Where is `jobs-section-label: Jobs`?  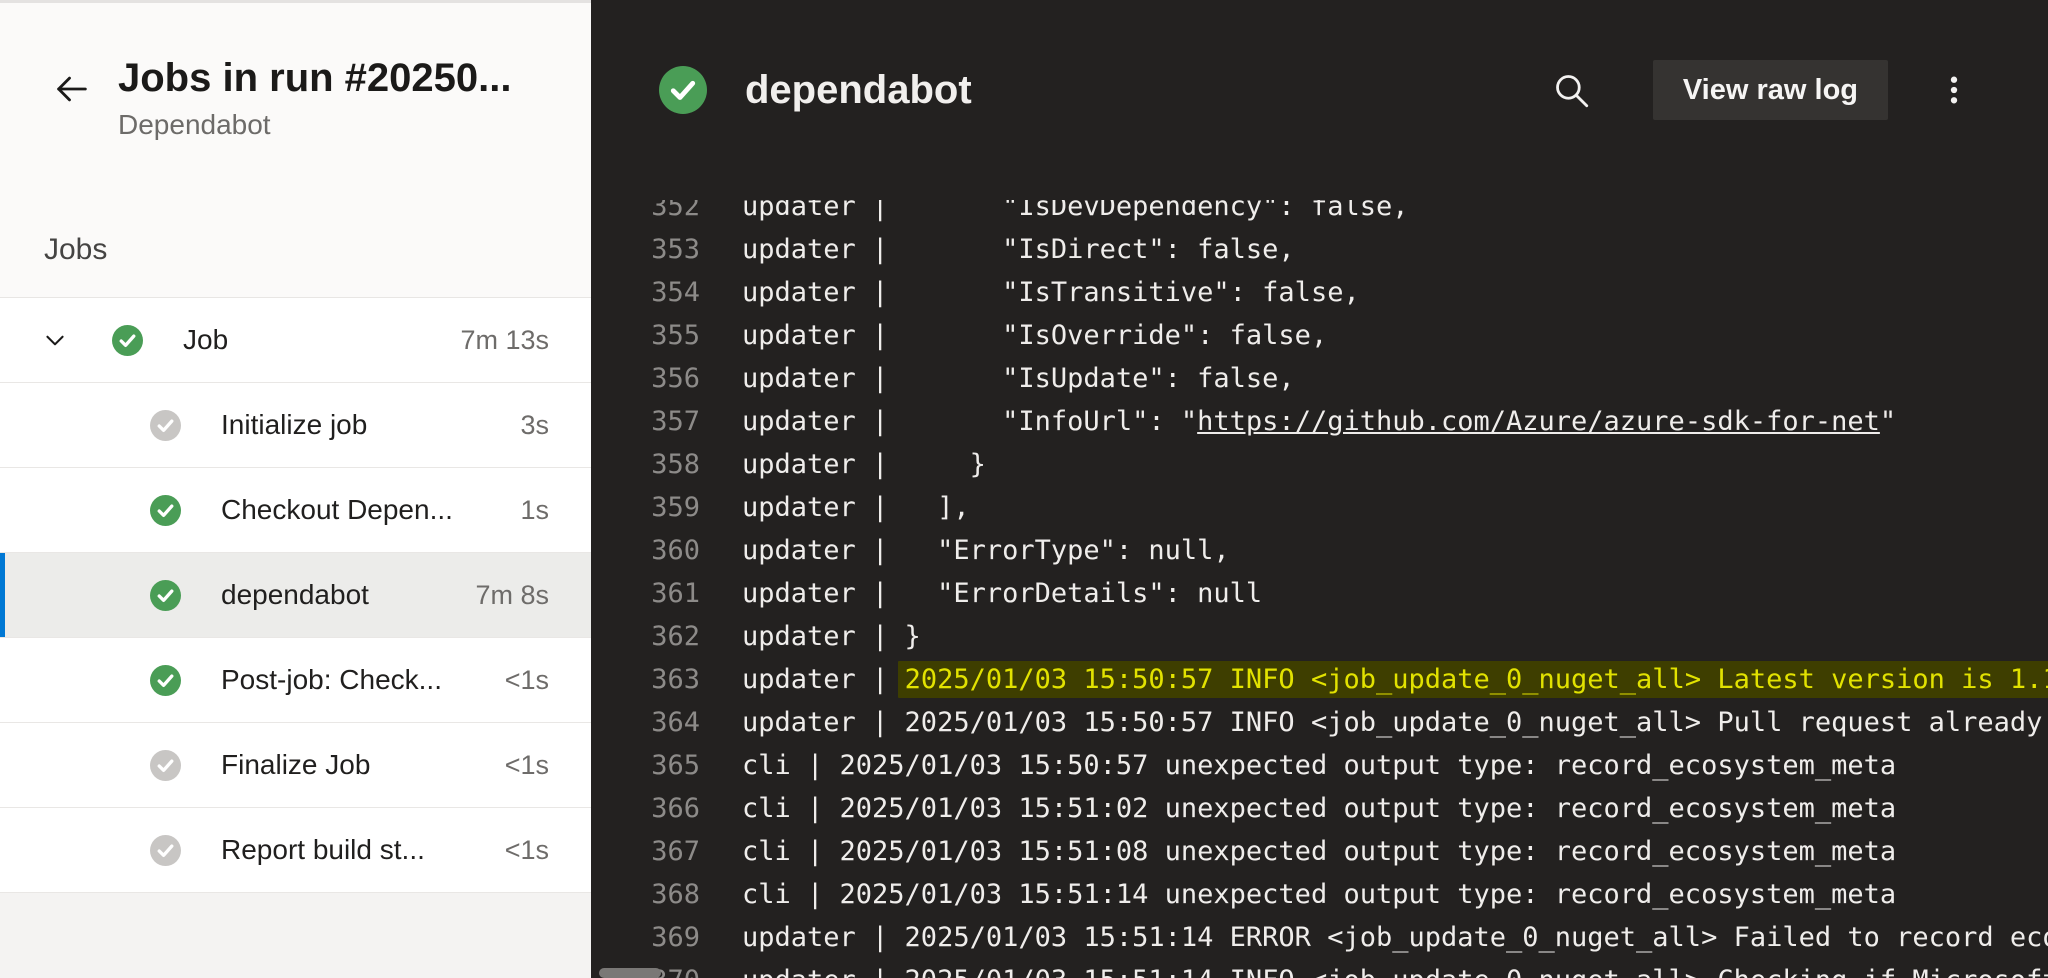 jobs-section-label: Jobs is located at coordinates (76, 249).